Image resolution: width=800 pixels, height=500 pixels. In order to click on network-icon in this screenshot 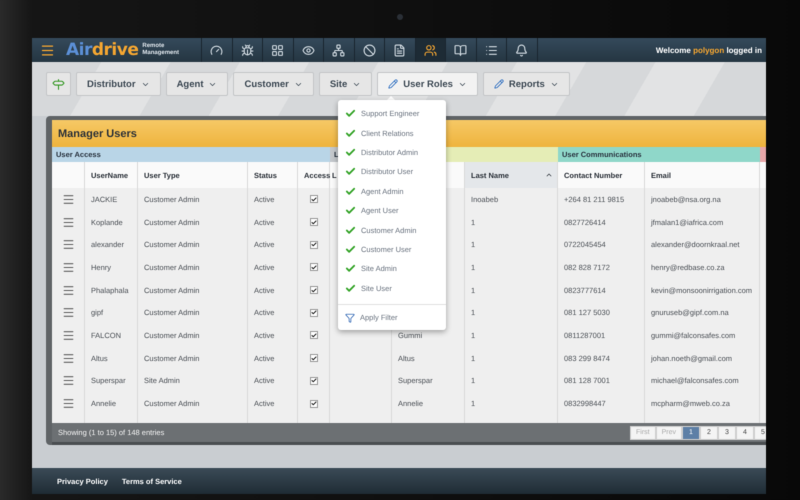, I will do `click(339, 50)`.